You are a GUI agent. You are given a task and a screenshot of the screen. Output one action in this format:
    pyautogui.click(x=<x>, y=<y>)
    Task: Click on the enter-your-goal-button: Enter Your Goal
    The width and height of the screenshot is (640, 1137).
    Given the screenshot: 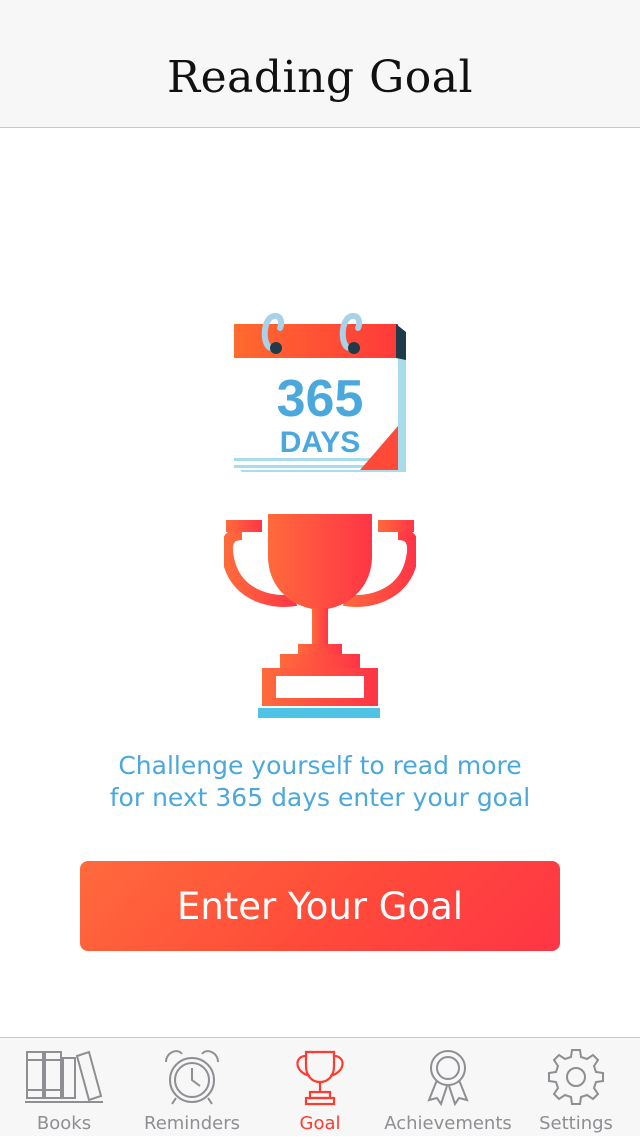 What is the action you would take?
    pyautogui.click(x=320, y=906)
    